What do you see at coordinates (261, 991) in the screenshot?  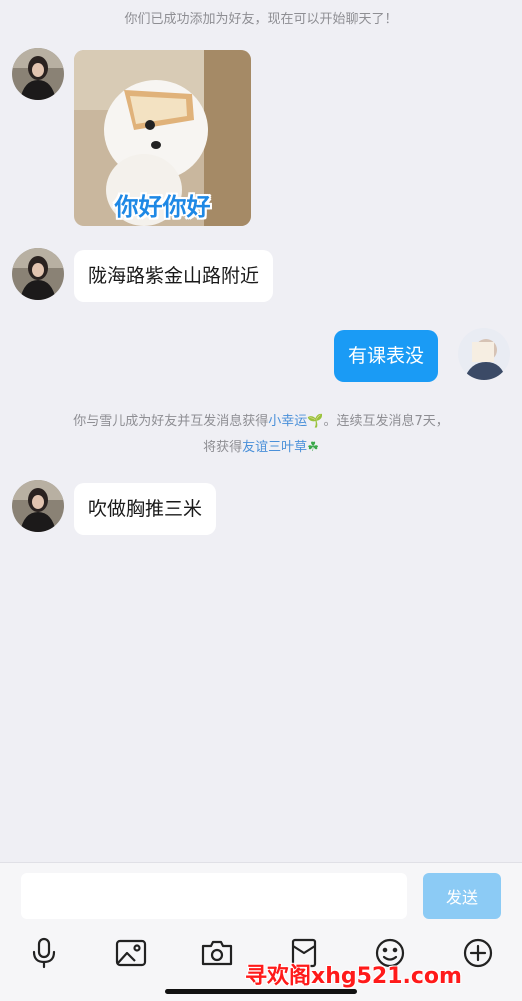 I see `home-indicator` at bounding box center [261, 991].